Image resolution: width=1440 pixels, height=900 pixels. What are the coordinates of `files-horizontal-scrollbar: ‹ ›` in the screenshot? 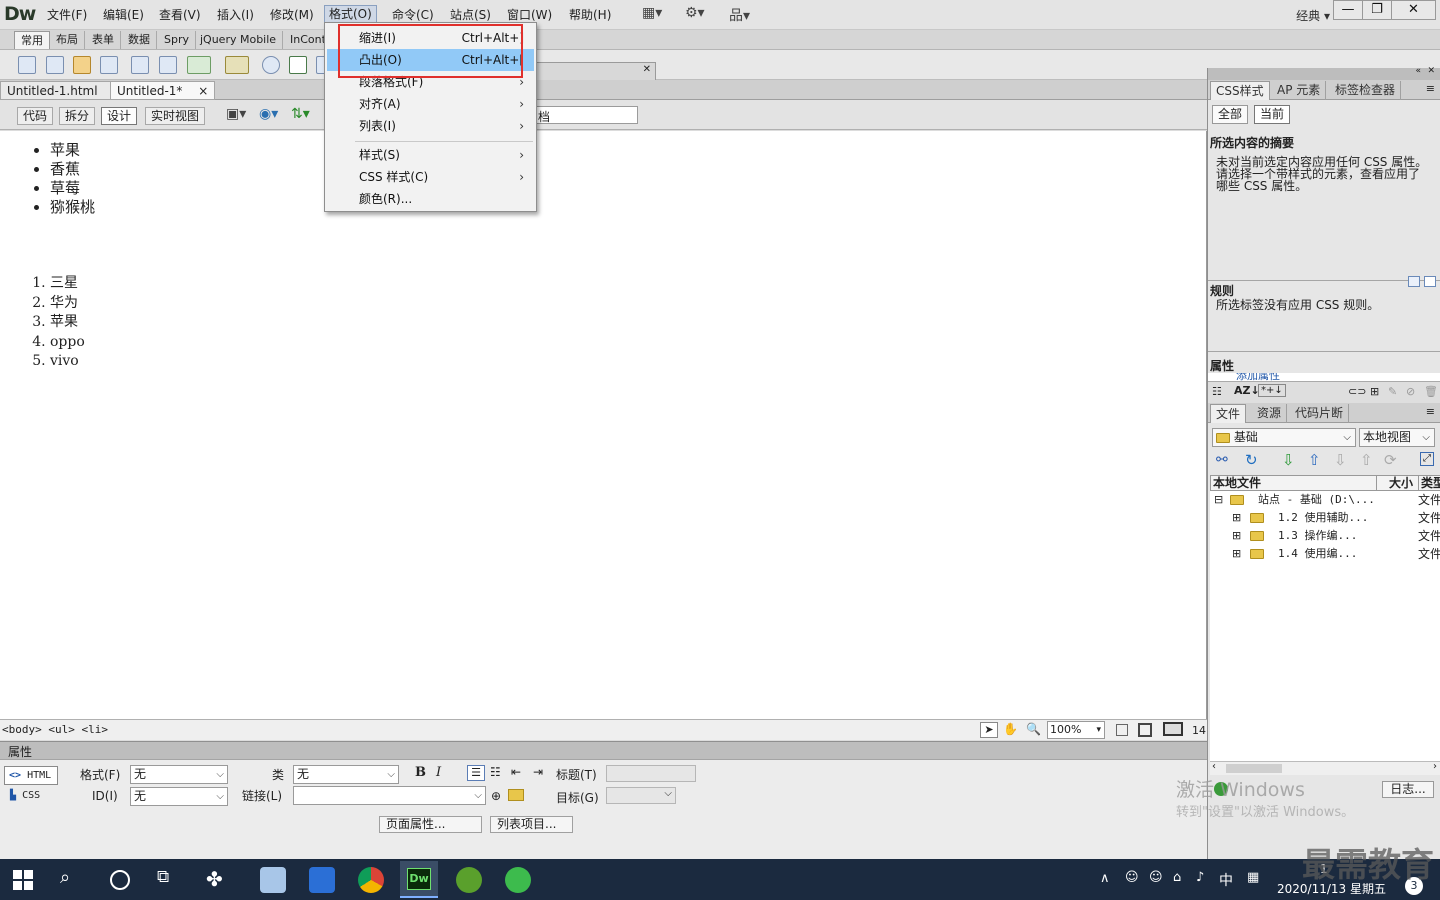 It's located at (1325, 768).